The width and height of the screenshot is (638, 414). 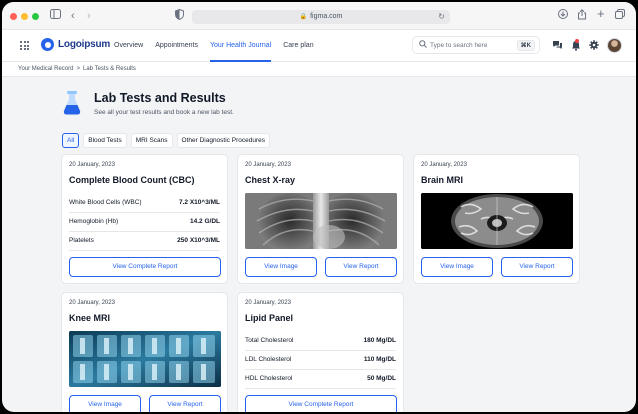 What do you see at coordinates (223, 140) in the screenshot?
I see `filter-other-procedures: Other Diagnostic Procedures` at bounding box center [223, 140].